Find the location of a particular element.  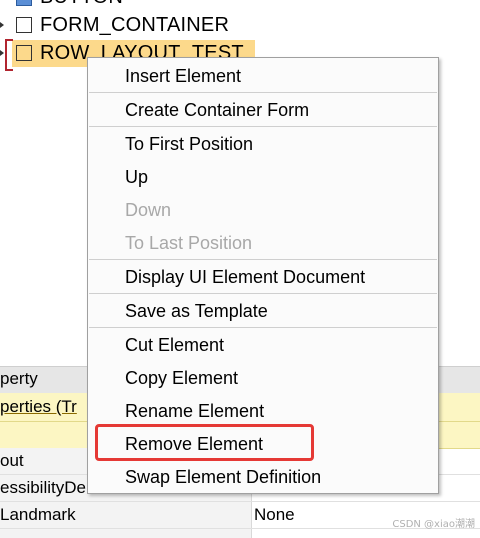

menu-item-rename-element: Rename Element is located at coordinates (263, 411).